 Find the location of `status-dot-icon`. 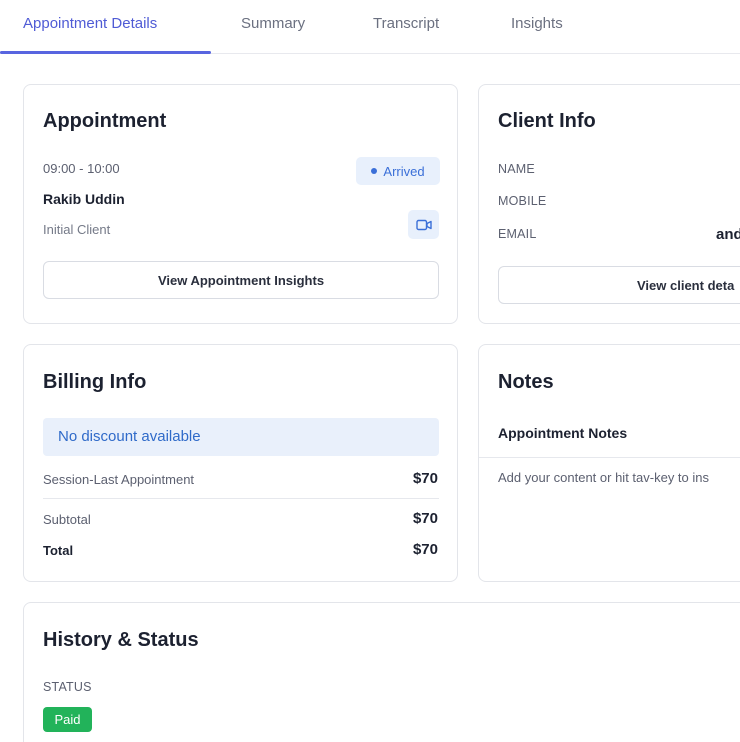

status-dot-icon is located at coordinates (374, 171).